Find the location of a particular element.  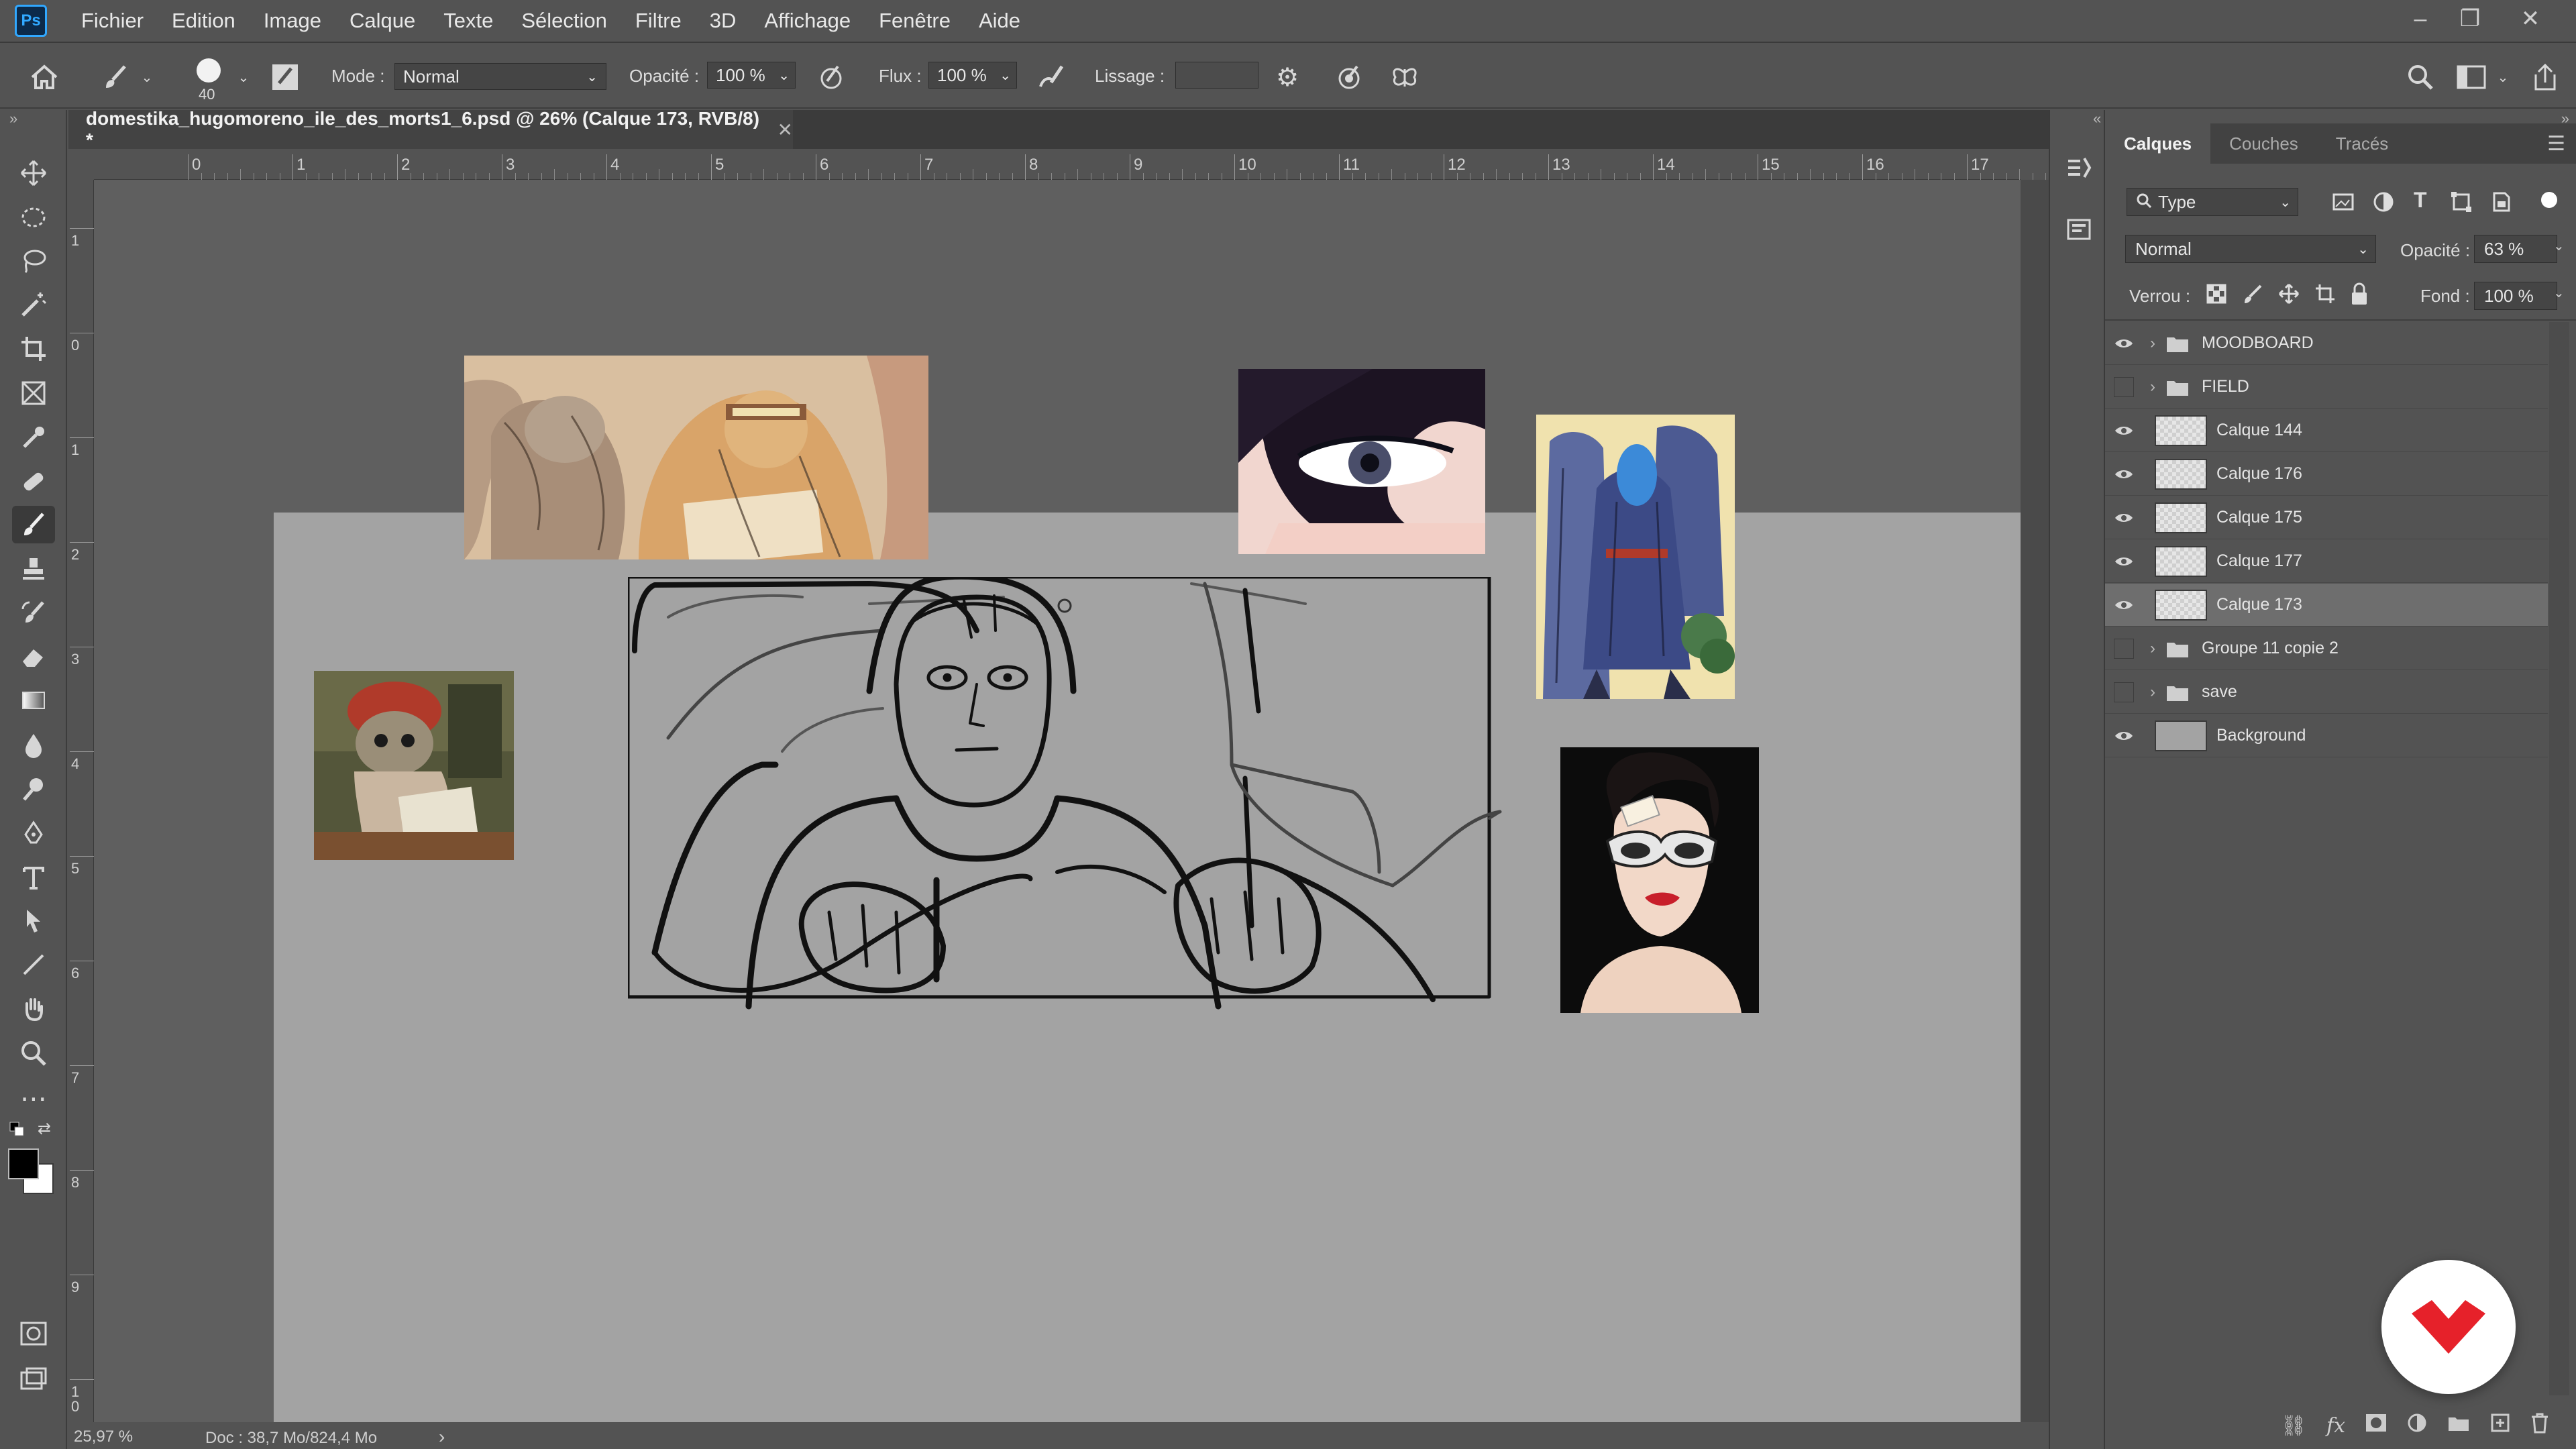

pressure-opacity-icon is located at coordinates (831, 77).